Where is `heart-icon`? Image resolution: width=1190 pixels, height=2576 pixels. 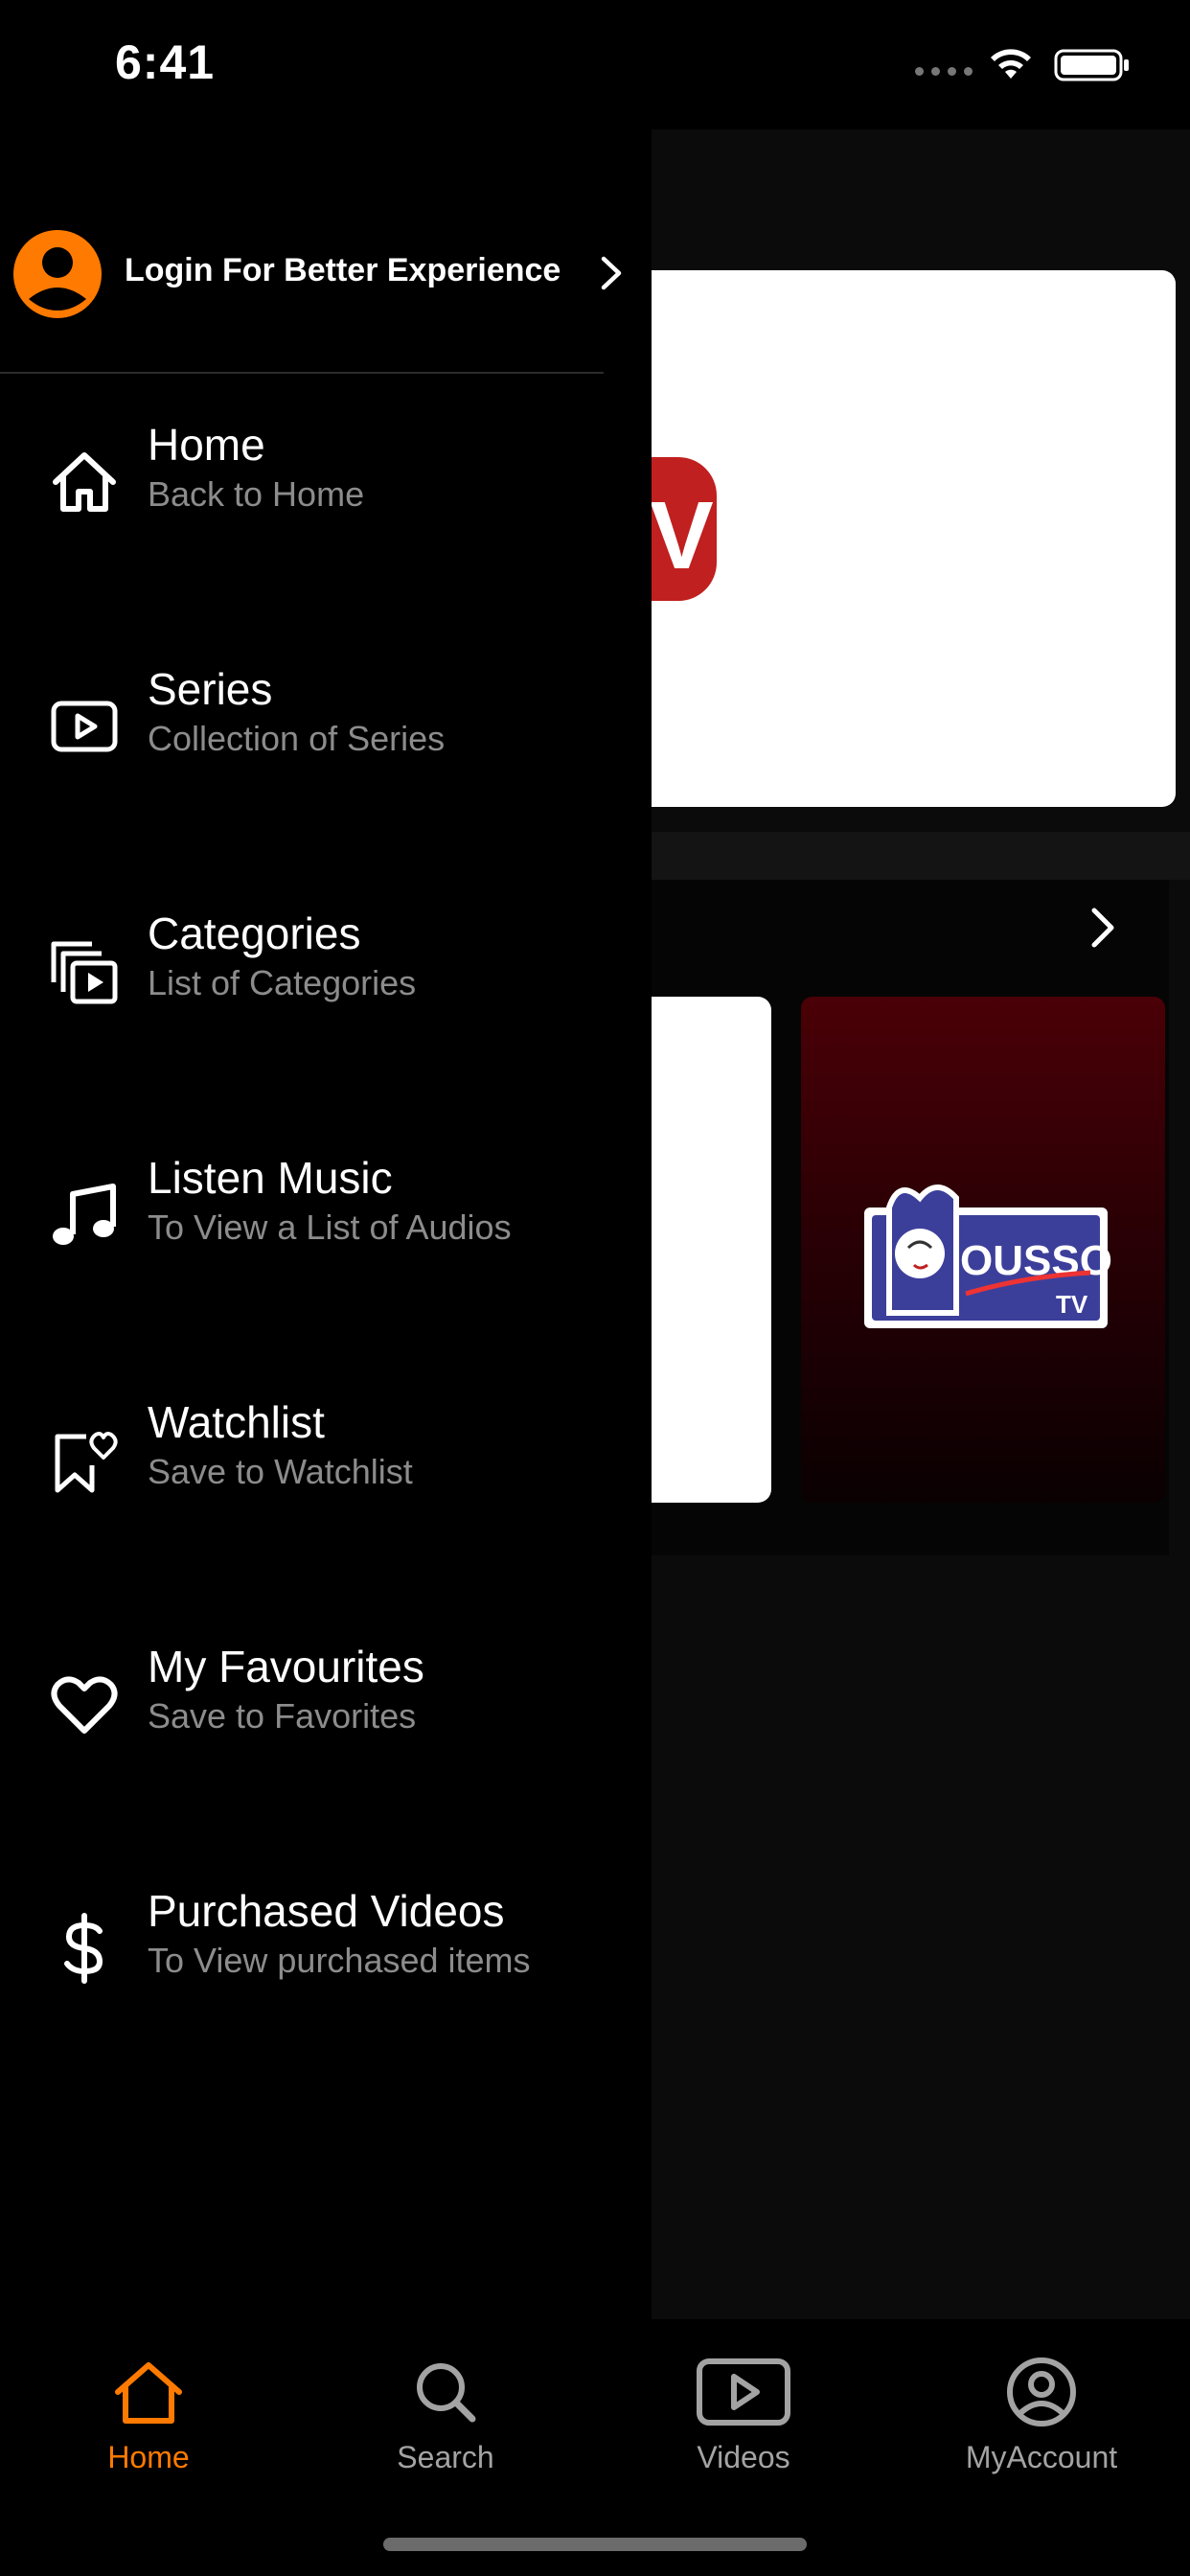
heart-icon is located at coordinates (85, 1705).